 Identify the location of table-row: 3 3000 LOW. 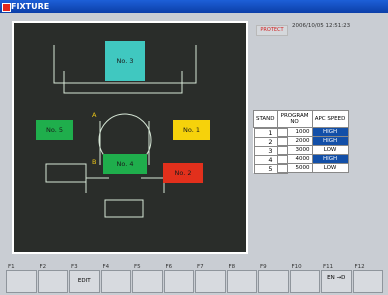
(301, 150).